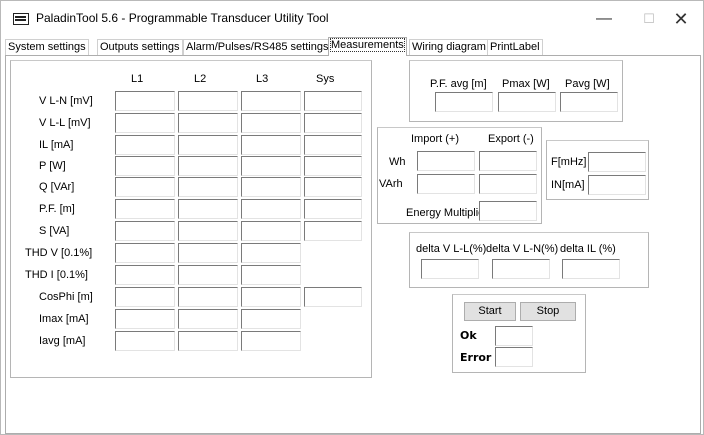  I want to click on tab-label: PrintLabel, so click(515, 47).